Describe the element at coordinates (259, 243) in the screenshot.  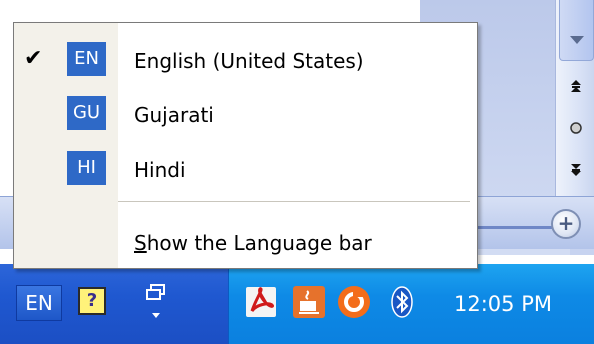
I see `menu-item-label-rest: how the Language bar` at that location.